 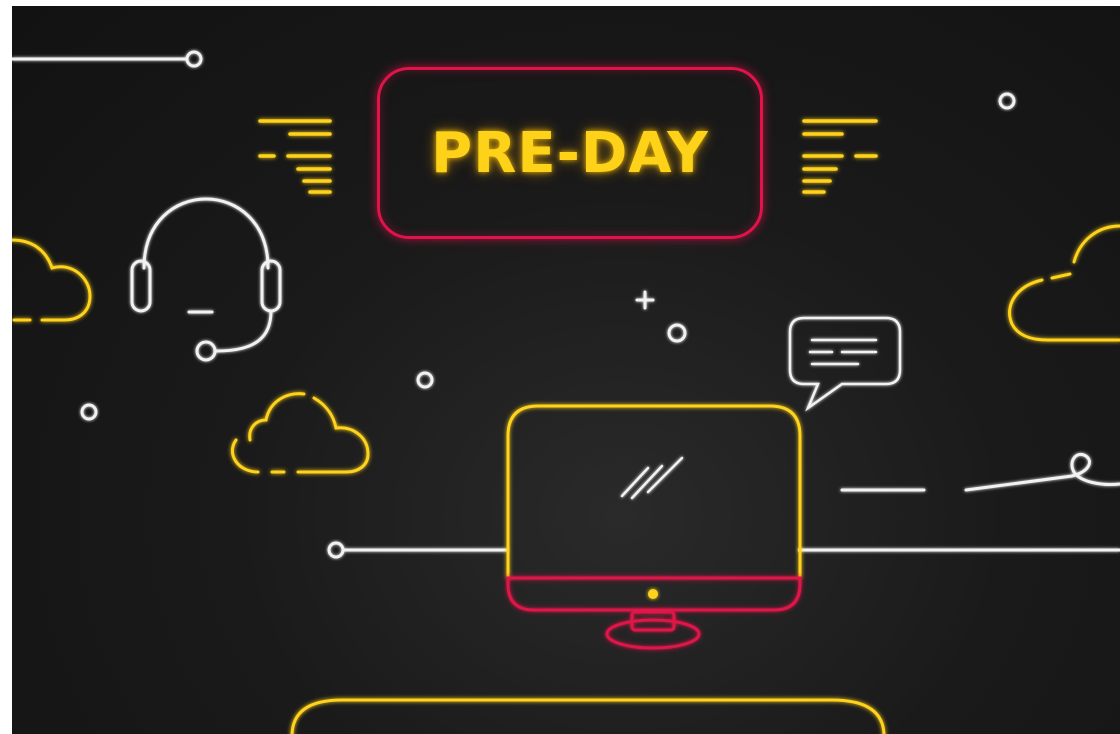 I want to click on page-title: PRE-DAY, so click(x=570, y=153).